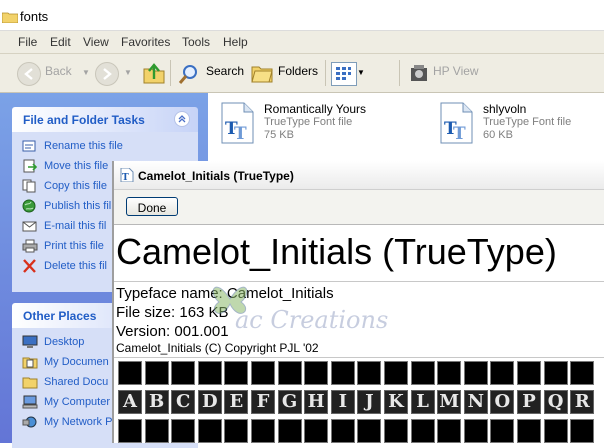 This screenshot has height=448, width=604. I want to click on watermark: ac Creations, so click(297, 309).